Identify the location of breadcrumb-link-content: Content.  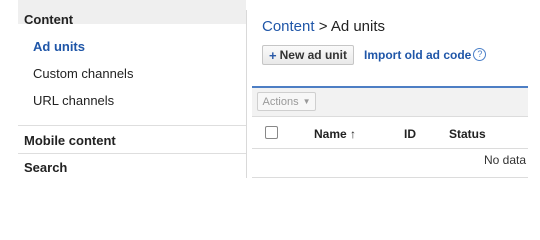
(288, 26).